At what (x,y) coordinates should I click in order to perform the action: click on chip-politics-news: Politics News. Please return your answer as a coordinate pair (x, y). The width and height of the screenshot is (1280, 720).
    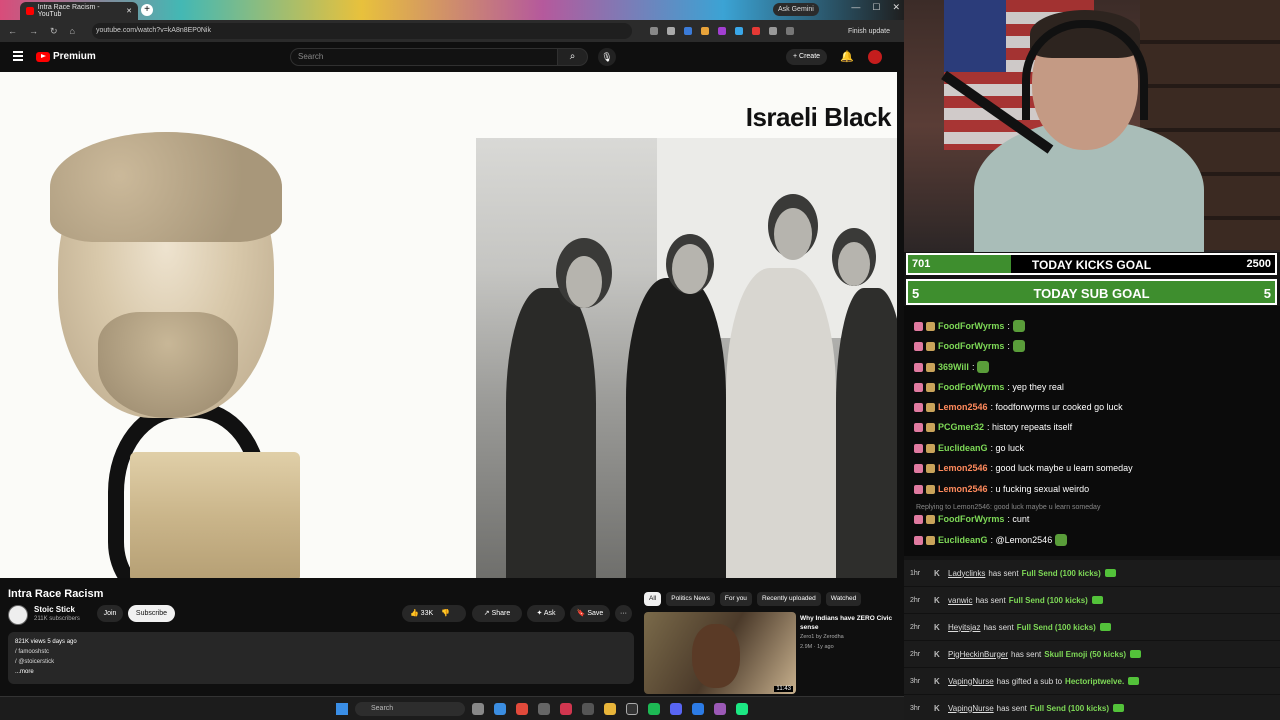
    Looking at the image, I should click on (690, 599).